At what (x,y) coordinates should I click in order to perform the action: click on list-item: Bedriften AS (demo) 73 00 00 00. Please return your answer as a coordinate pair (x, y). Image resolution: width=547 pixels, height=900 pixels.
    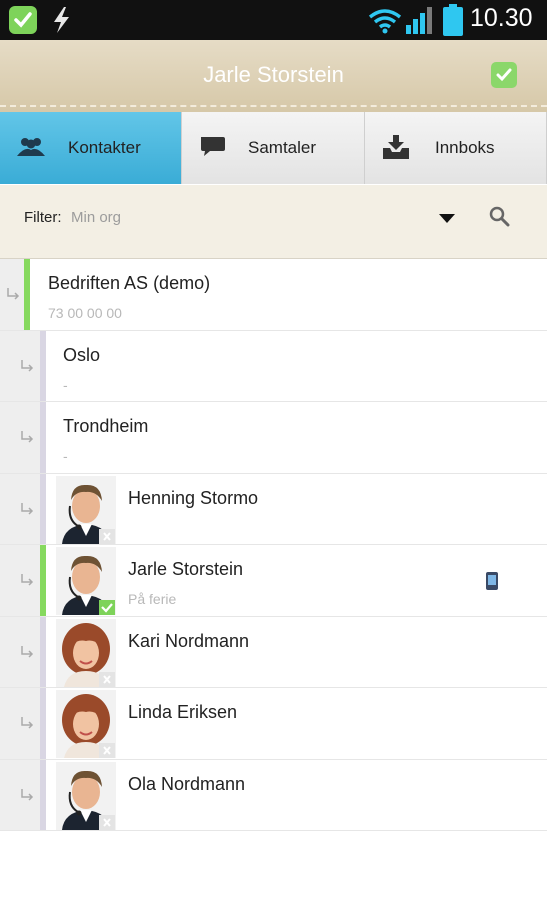
    Looking at the image, I should click on (273, 295).